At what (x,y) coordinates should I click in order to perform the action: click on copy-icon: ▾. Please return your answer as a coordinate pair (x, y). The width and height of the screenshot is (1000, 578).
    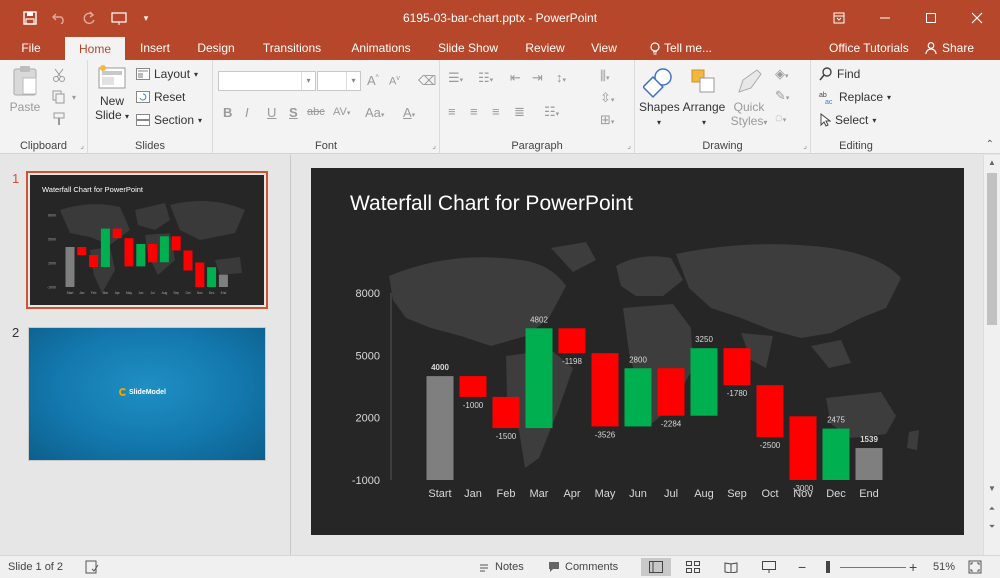
    Looking at the image, I should click on (64, 97).